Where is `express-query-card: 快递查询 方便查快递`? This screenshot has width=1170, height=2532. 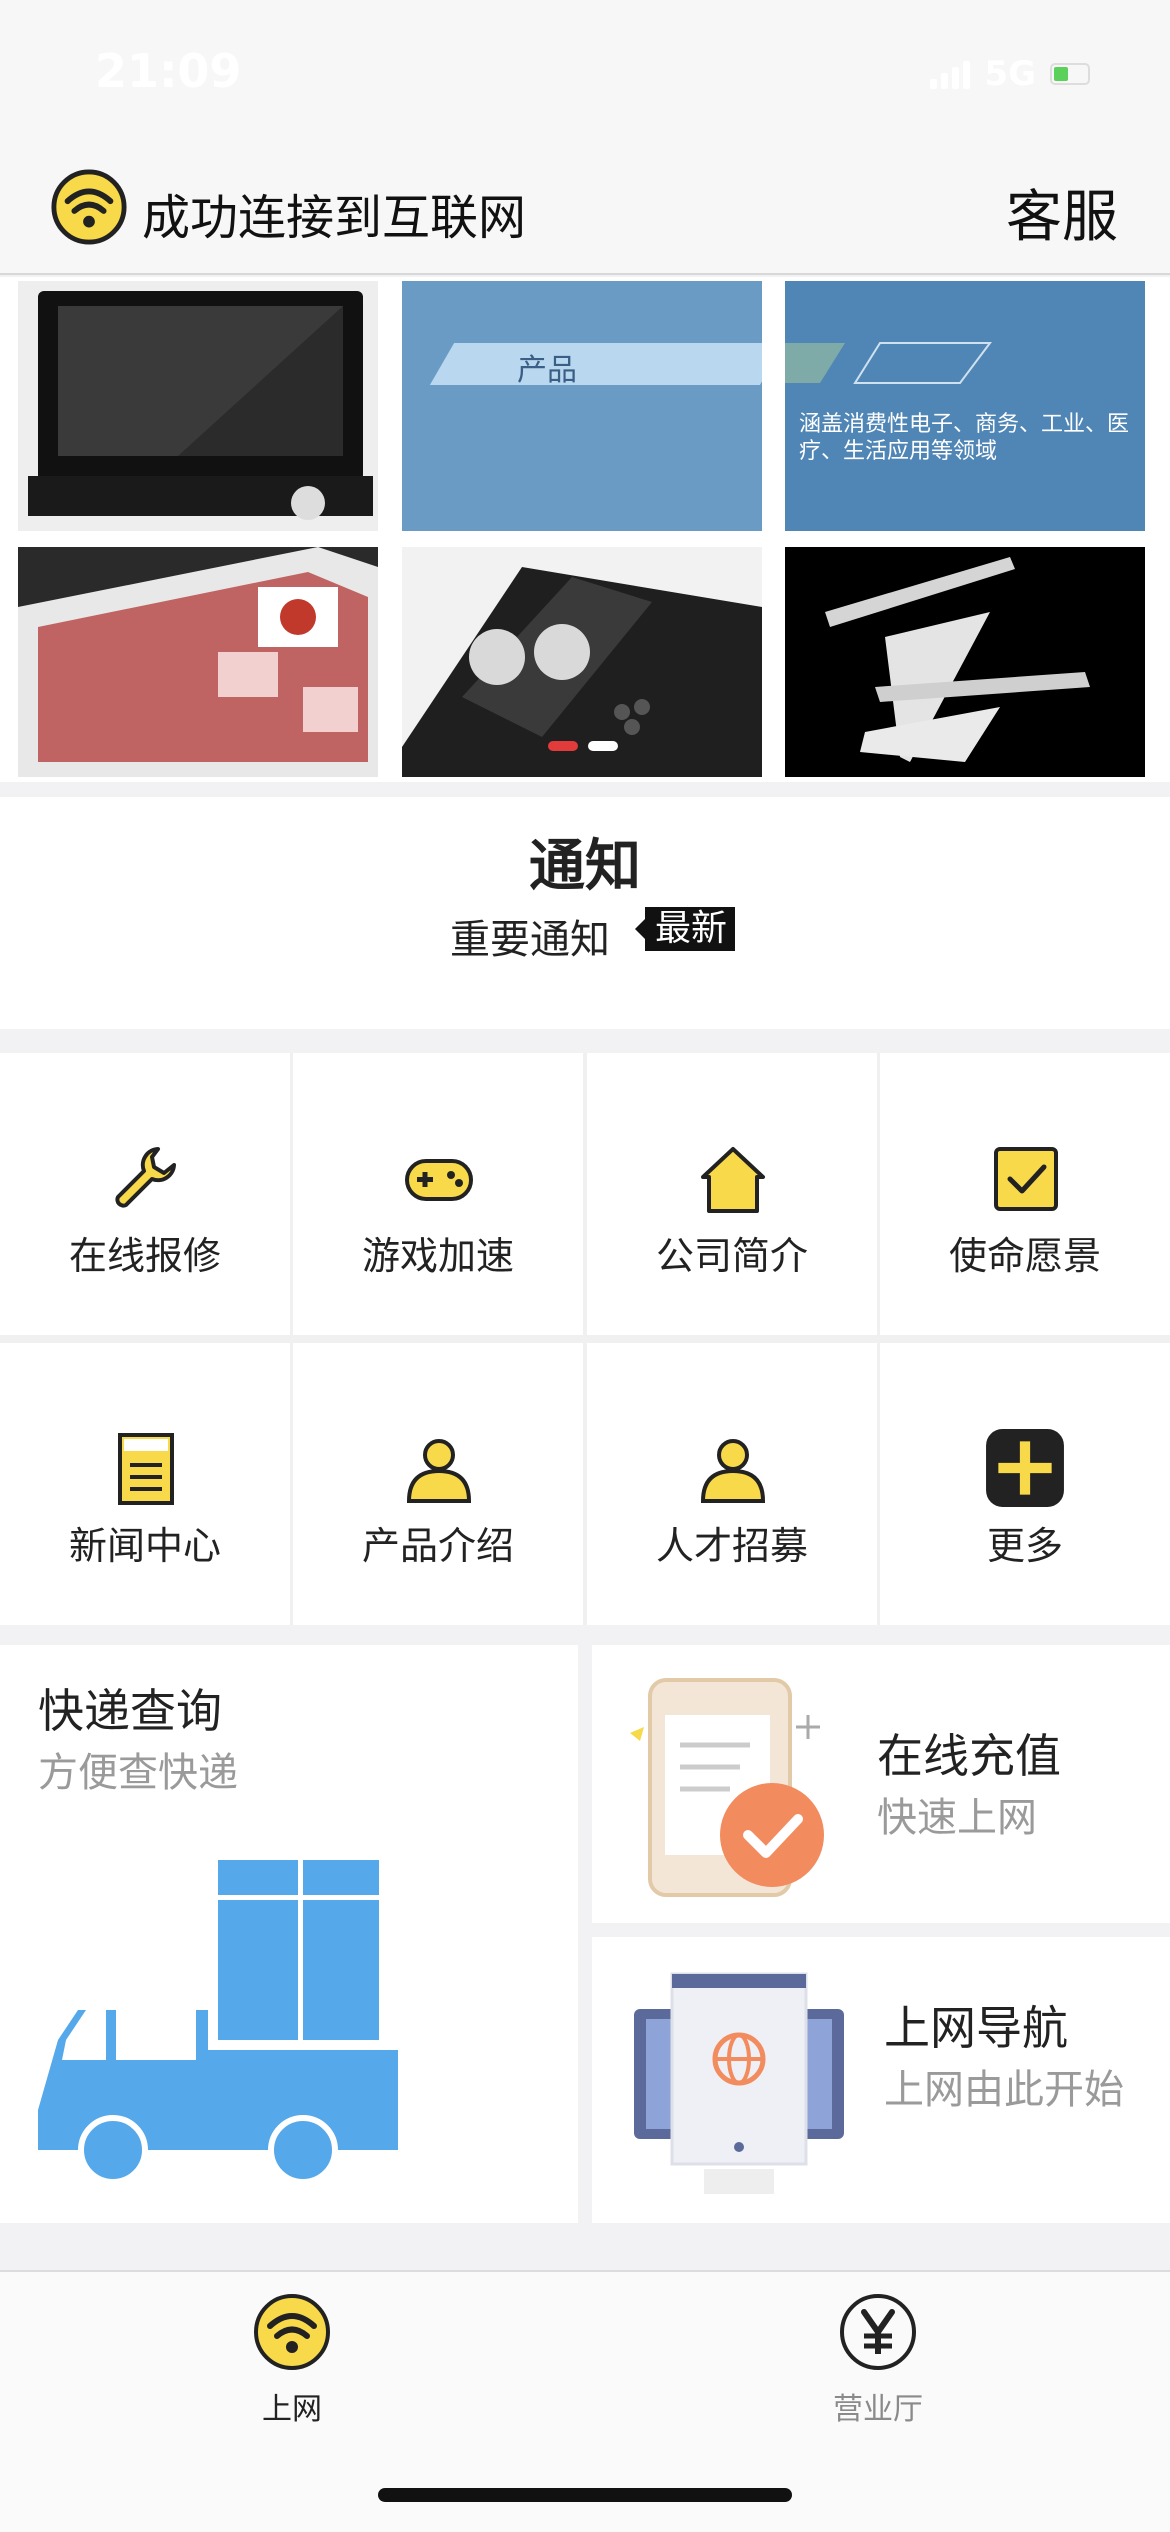 express-query-card: 快递查询 方便查快递 is located at coordinates (289, 1934).